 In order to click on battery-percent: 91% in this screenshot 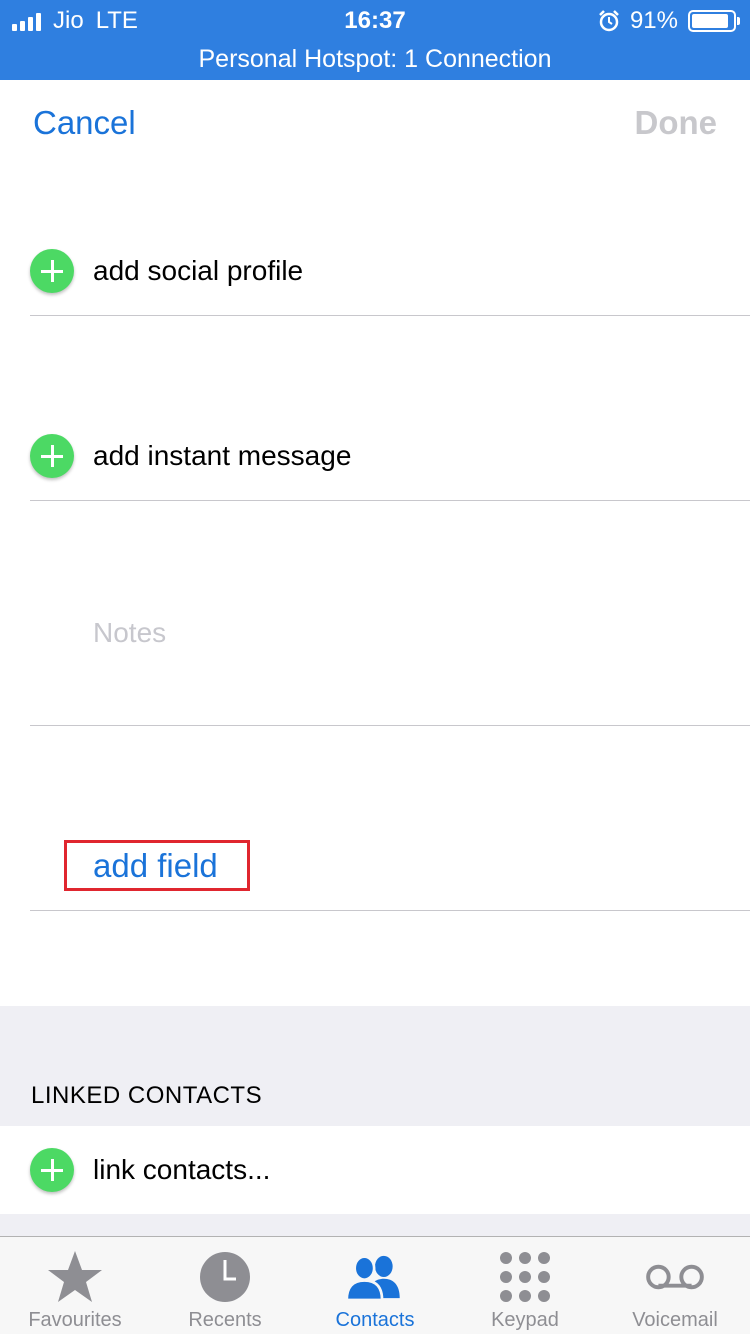, I will do `click(653, 20)`.